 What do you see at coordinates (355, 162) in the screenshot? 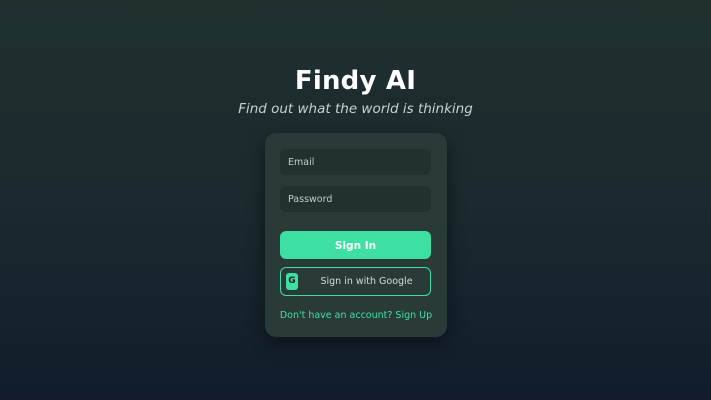
I see `email-input` at bounding box center [355, 162].